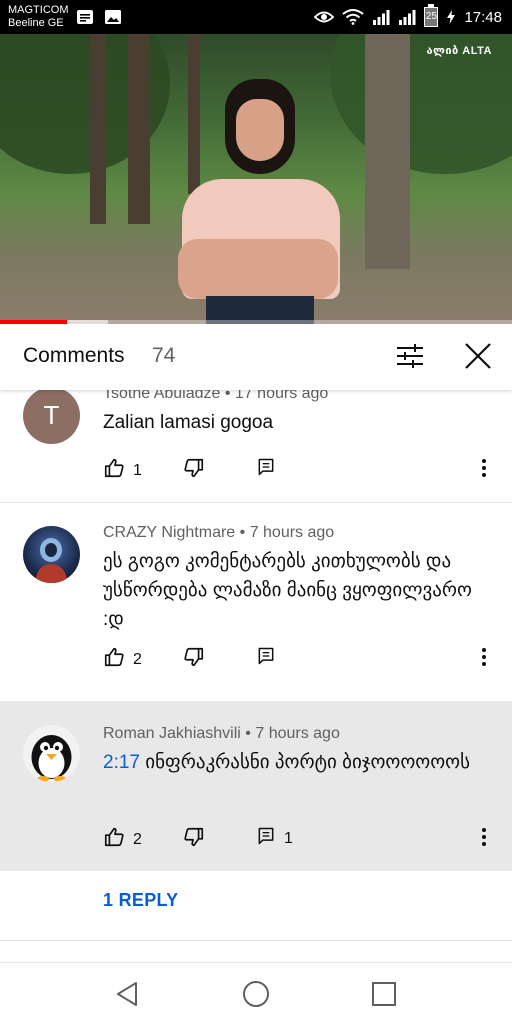 The image size is (512, 1024). What do you see at coordinates (353, 17) in the screenshot?
I see `wifi-icon` at bounding box center [353, 17].